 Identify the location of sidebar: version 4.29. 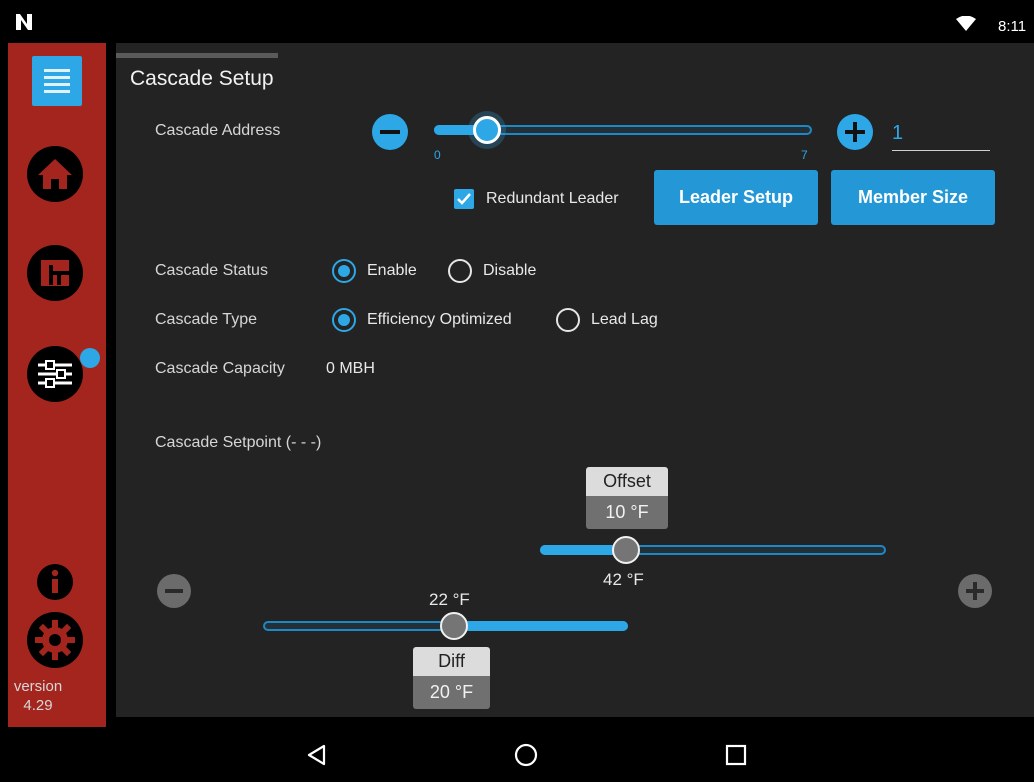
(57, 385).